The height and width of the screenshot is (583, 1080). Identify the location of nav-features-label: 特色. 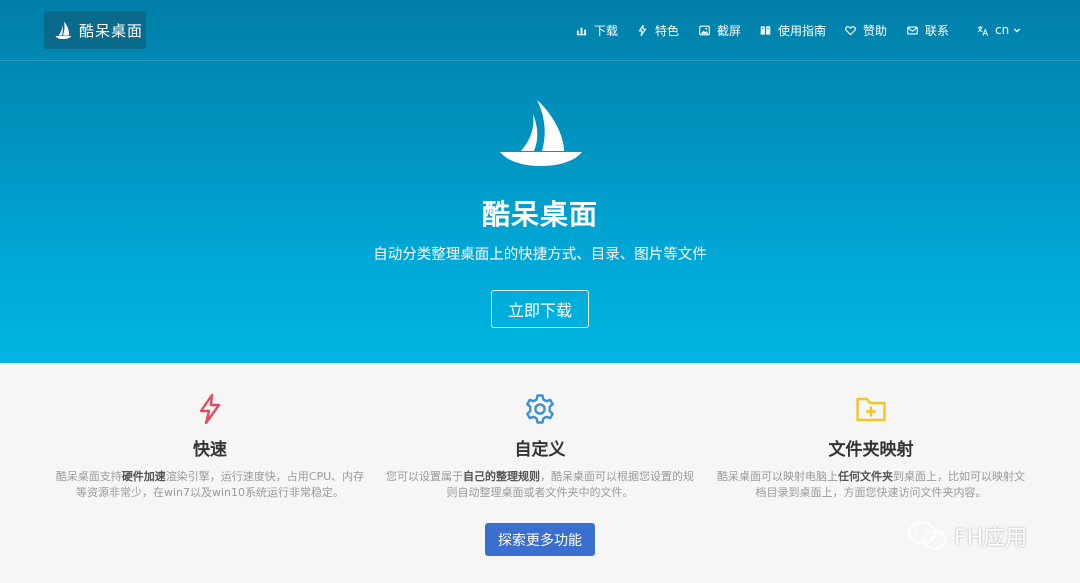
(667, 30).